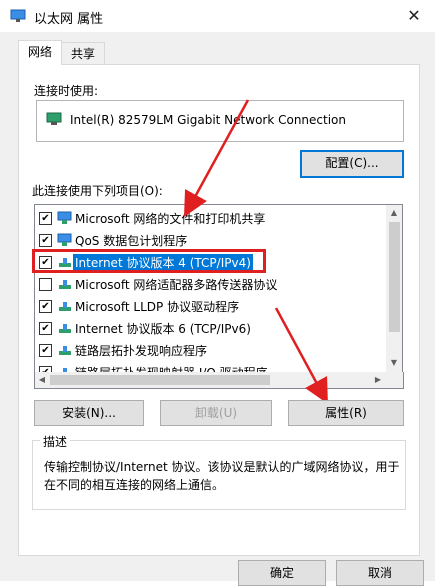 The width and height of the screenshot is (435, 586). Describe the element at coordinates (216, 413) in the screenshot. I see `uninstall-button: 卸载(U)` at that location.